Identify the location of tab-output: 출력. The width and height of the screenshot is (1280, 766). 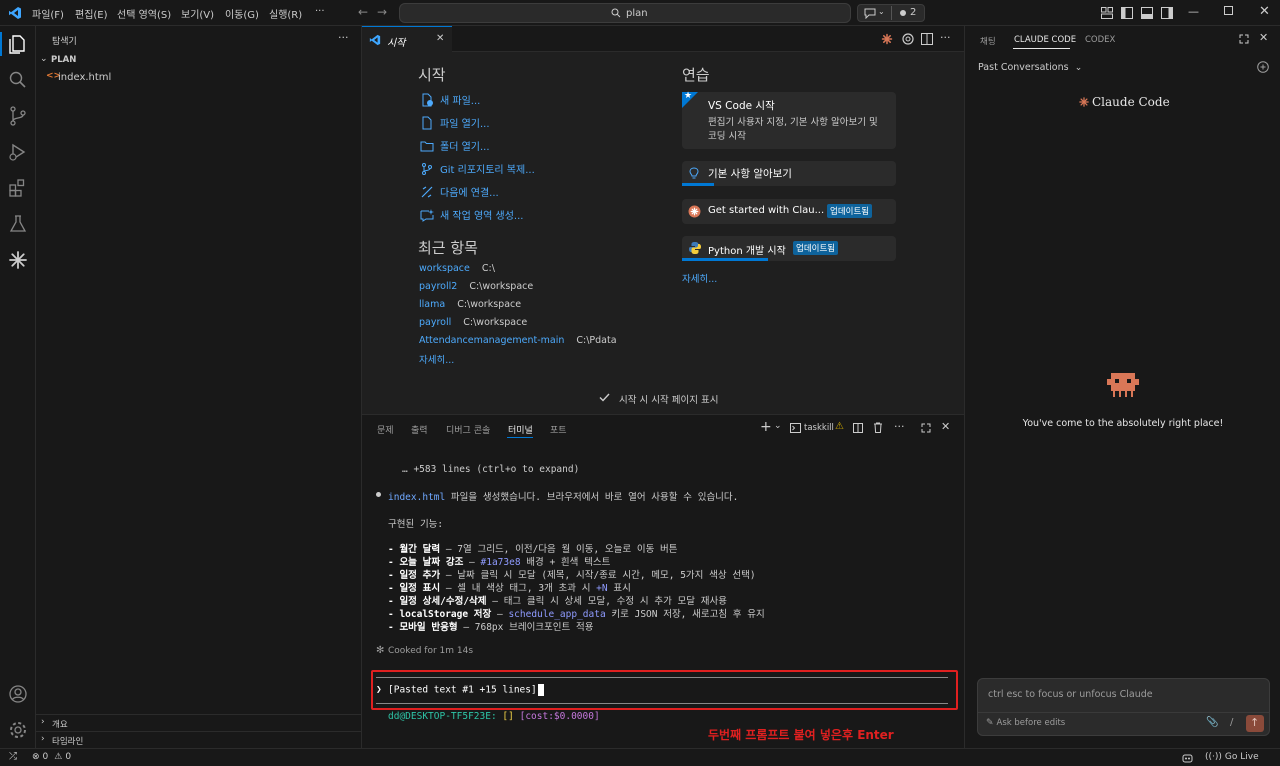
(419, 429).